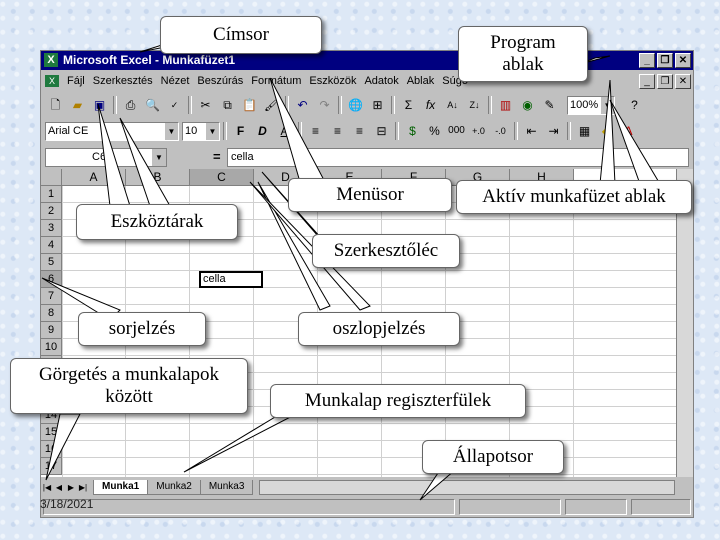  What do you see at coordinates (129, 386) in the screenshot?
I see `callout-gorgetes: Görgetés a munkalapok között` at bounding box center [129, 386].